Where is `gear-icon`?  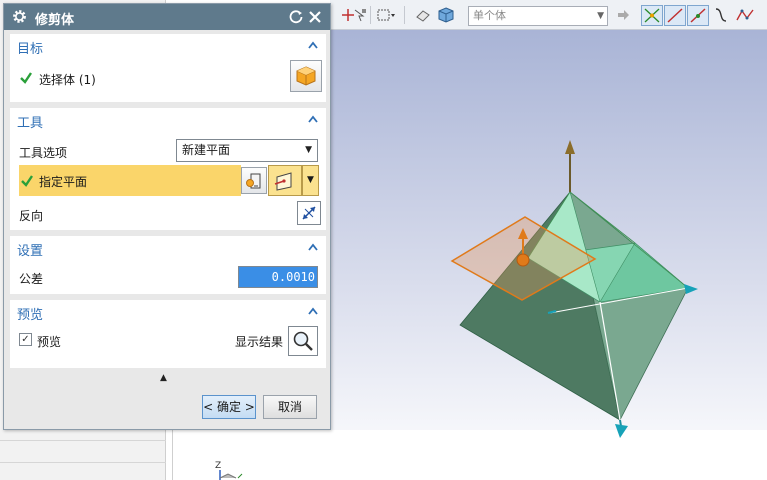 gear-icon is located at coordinates (19, 16).